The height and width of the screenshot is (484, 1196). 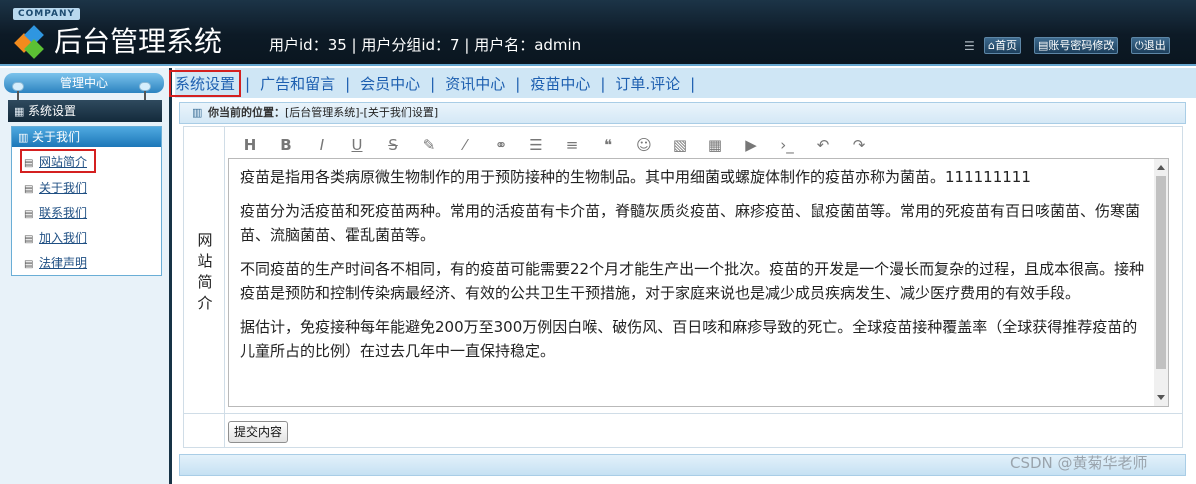 I want to click on scroll-down-icon, so click(x=1161, y=397).